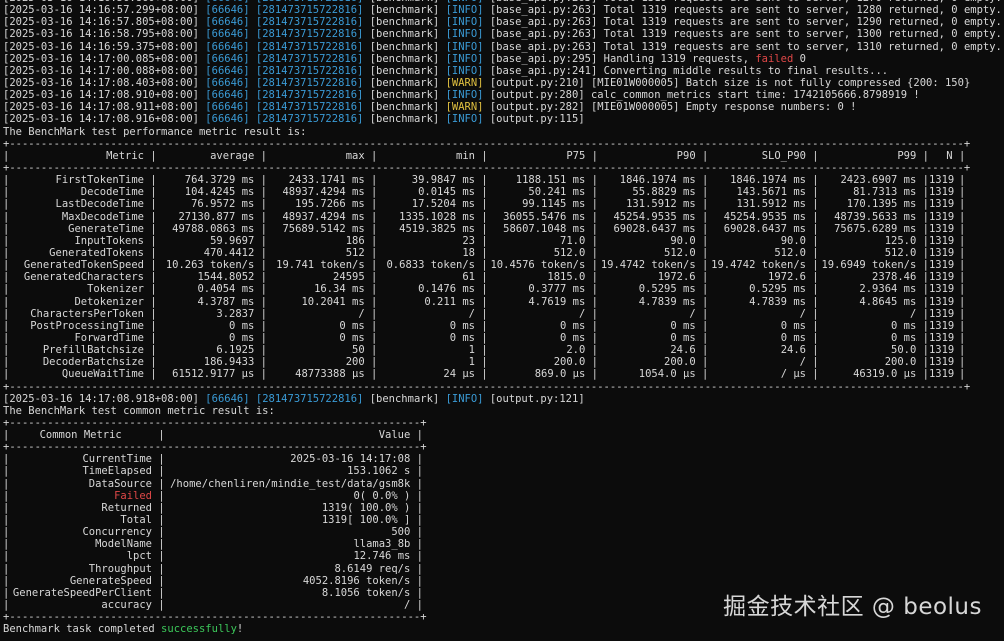  I want to click on table-cell: 6.1925, so click(238, 350).